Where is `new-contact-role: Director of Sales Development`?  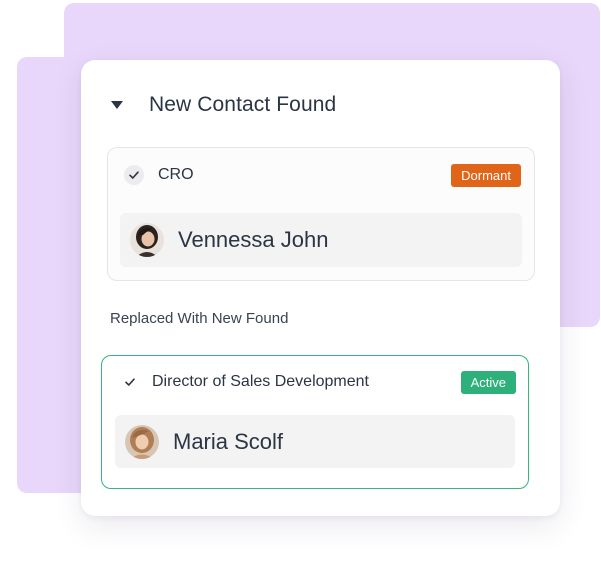
new-contact-role: Director of Sales Development is located at coordinates (260, 381).